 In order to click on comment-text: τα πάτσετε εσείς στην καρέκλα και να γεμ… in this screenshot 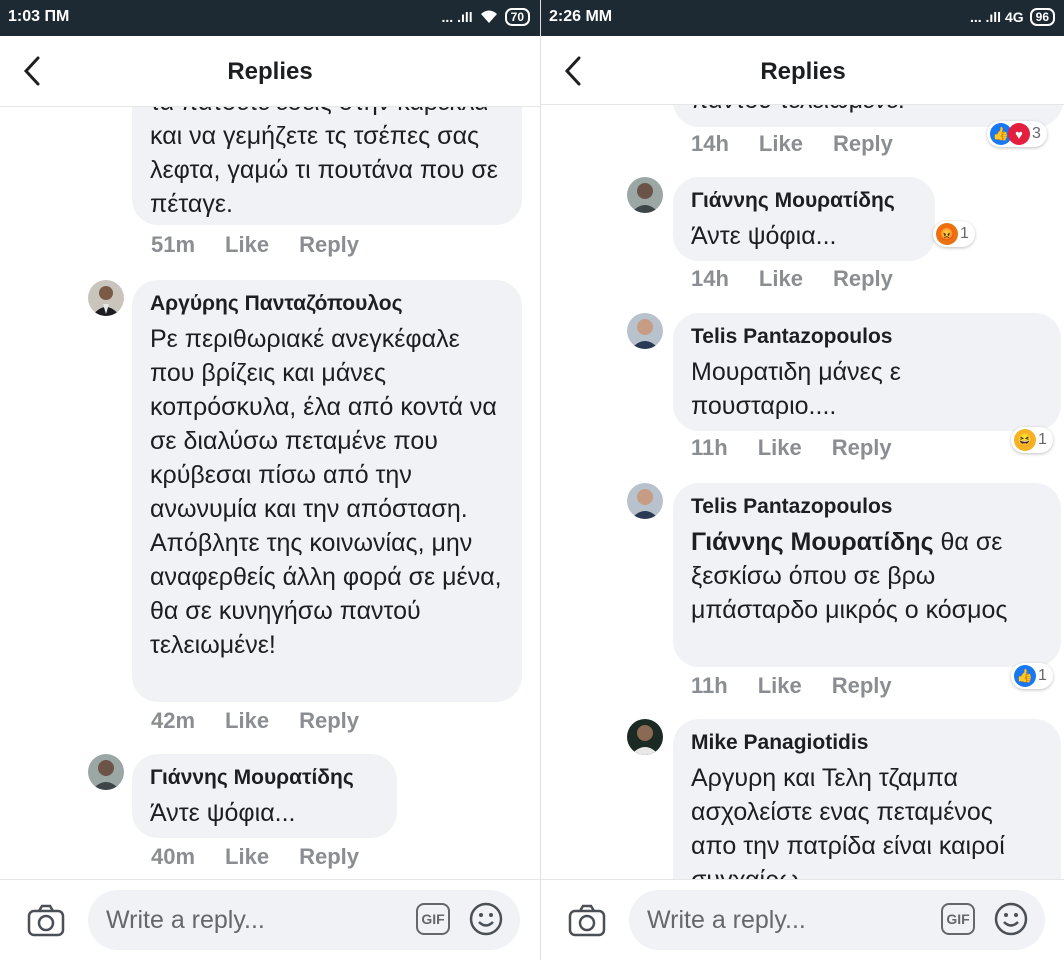, I will do `click(324, 162)`.